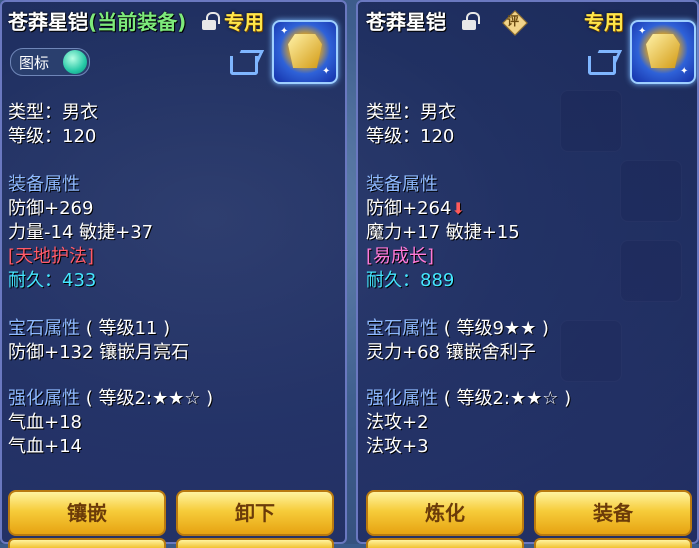 The width and height of the screenshot is (699, 548). I want to click on special-skill: [易成长], so click(400, 256).